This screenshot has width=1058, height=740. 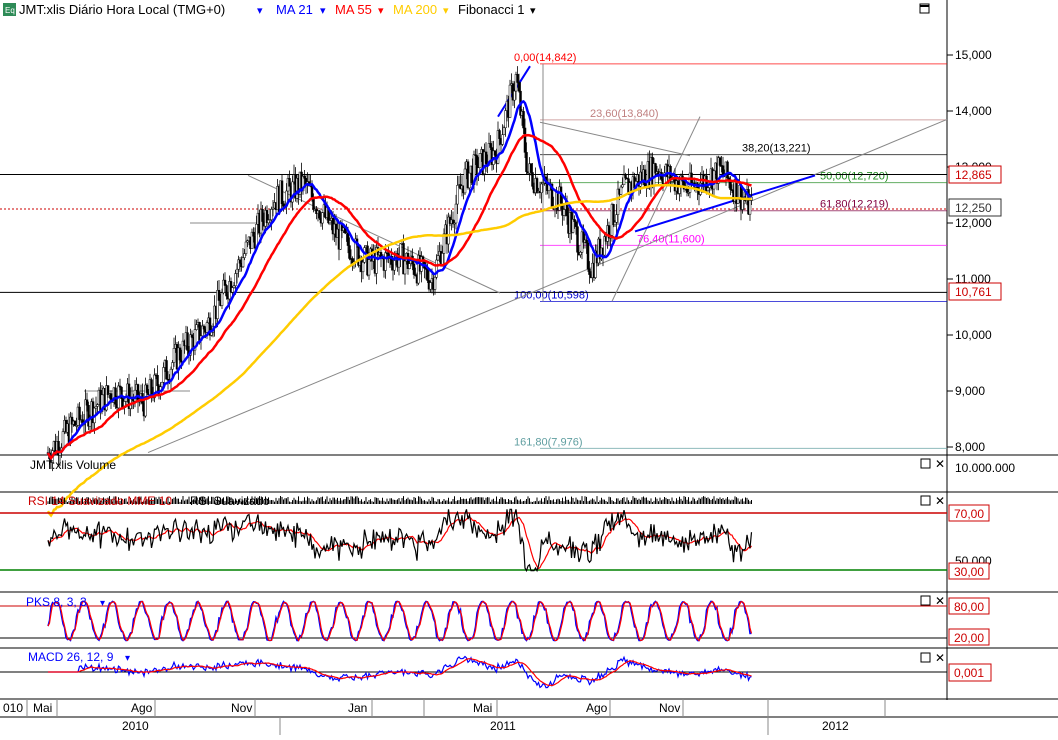 I want to click on instrument-title: JMT:xlis Diário Hora Local (TMG+0), so click(x=122, y=9).